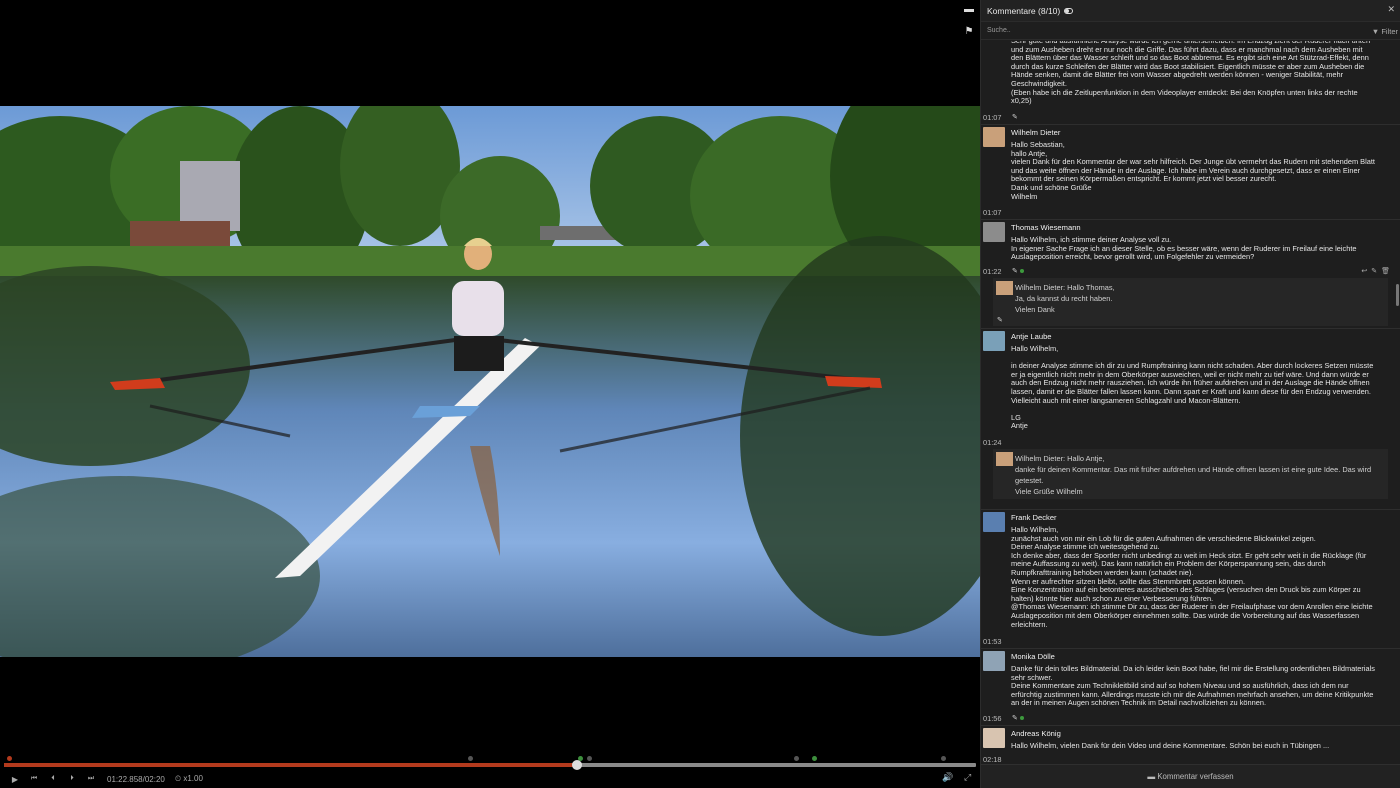 The image size is (1400, 788). I want to click on comment-author: Wilhelm Dieter, so click(1036, 132).